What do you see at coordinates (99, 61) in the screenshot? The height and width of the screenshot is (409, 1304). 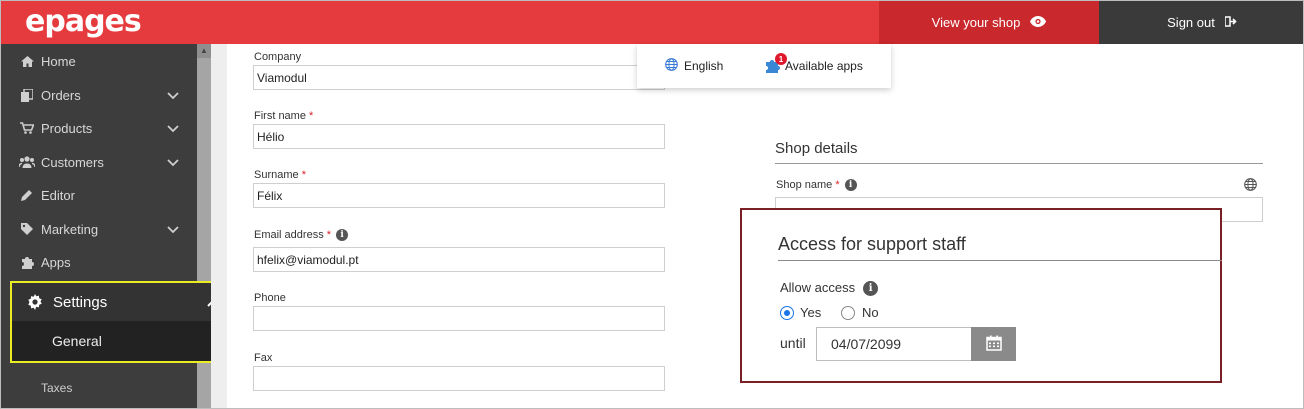 I see `sidebar-item-home: Home` at bounding box center [99, 61].